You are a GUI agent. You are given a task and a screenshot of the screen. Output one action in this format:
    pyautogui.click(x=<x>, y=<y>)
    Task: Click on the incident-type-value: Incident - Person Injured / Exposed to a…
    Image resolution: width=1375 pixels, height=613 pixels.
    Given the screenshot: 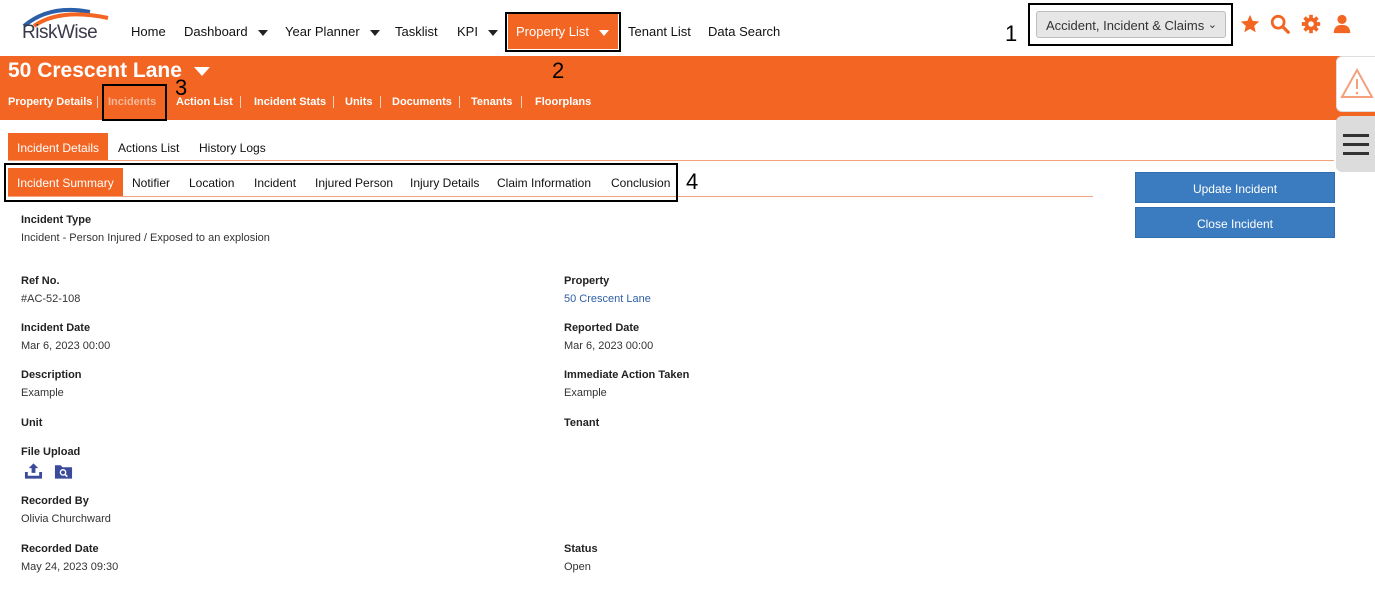 What is the action you would take?
    pyautogui.click(x=145, y=238)
    